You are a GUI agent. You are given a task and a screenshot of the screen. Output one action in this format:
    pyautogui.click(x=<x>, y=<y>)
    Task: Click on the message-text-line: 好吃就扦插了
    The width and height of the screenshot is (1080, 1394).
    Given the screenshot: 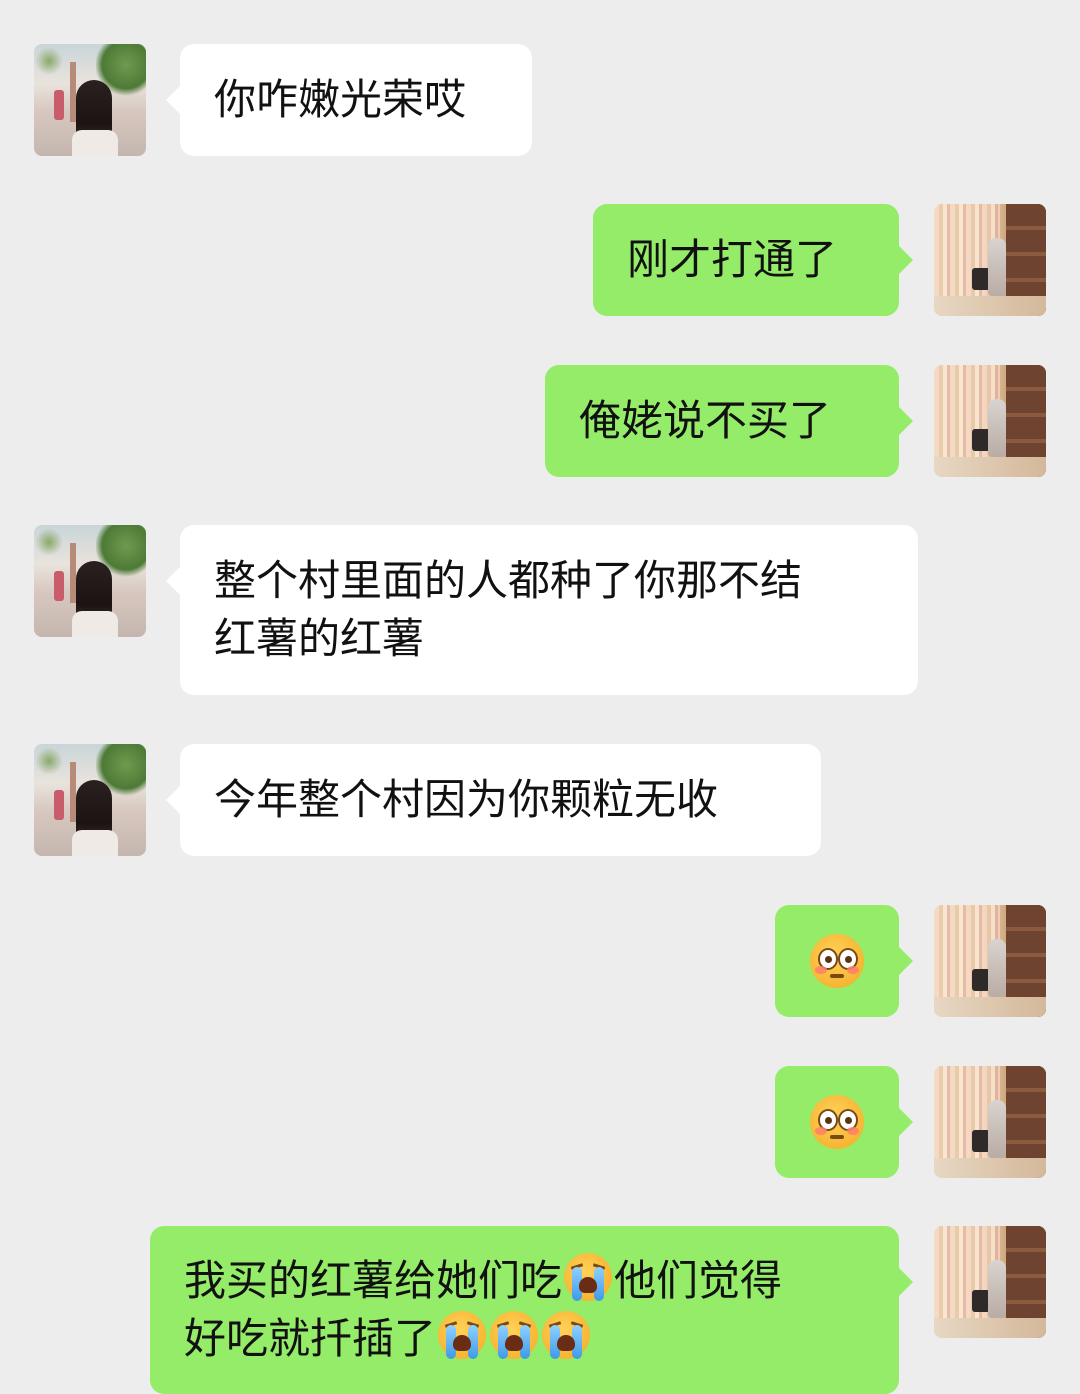 What is the action you would take?
    pyautogui.click(x=524, y=1339)
    